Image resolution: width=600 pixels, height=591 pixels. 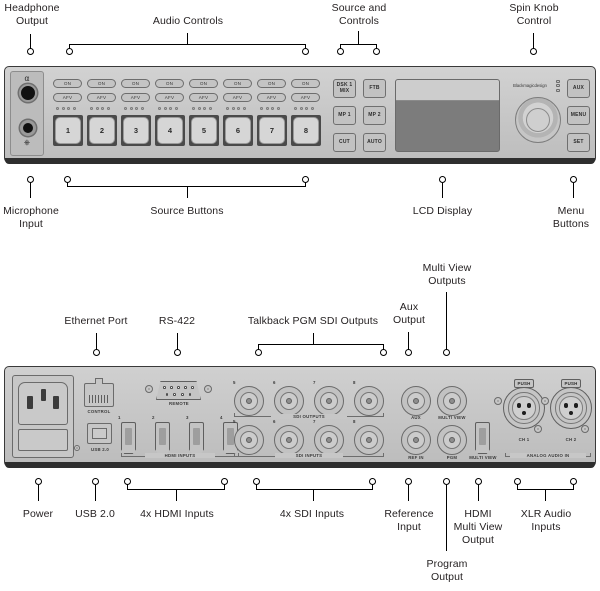 I want to click on rj45-tab, so click(x=99, y=381).